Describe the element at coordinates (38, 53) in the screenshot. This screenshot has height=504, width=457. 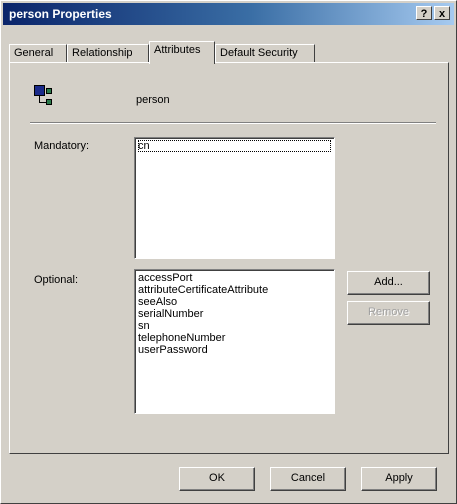
I see `tab-general: General` at that location.